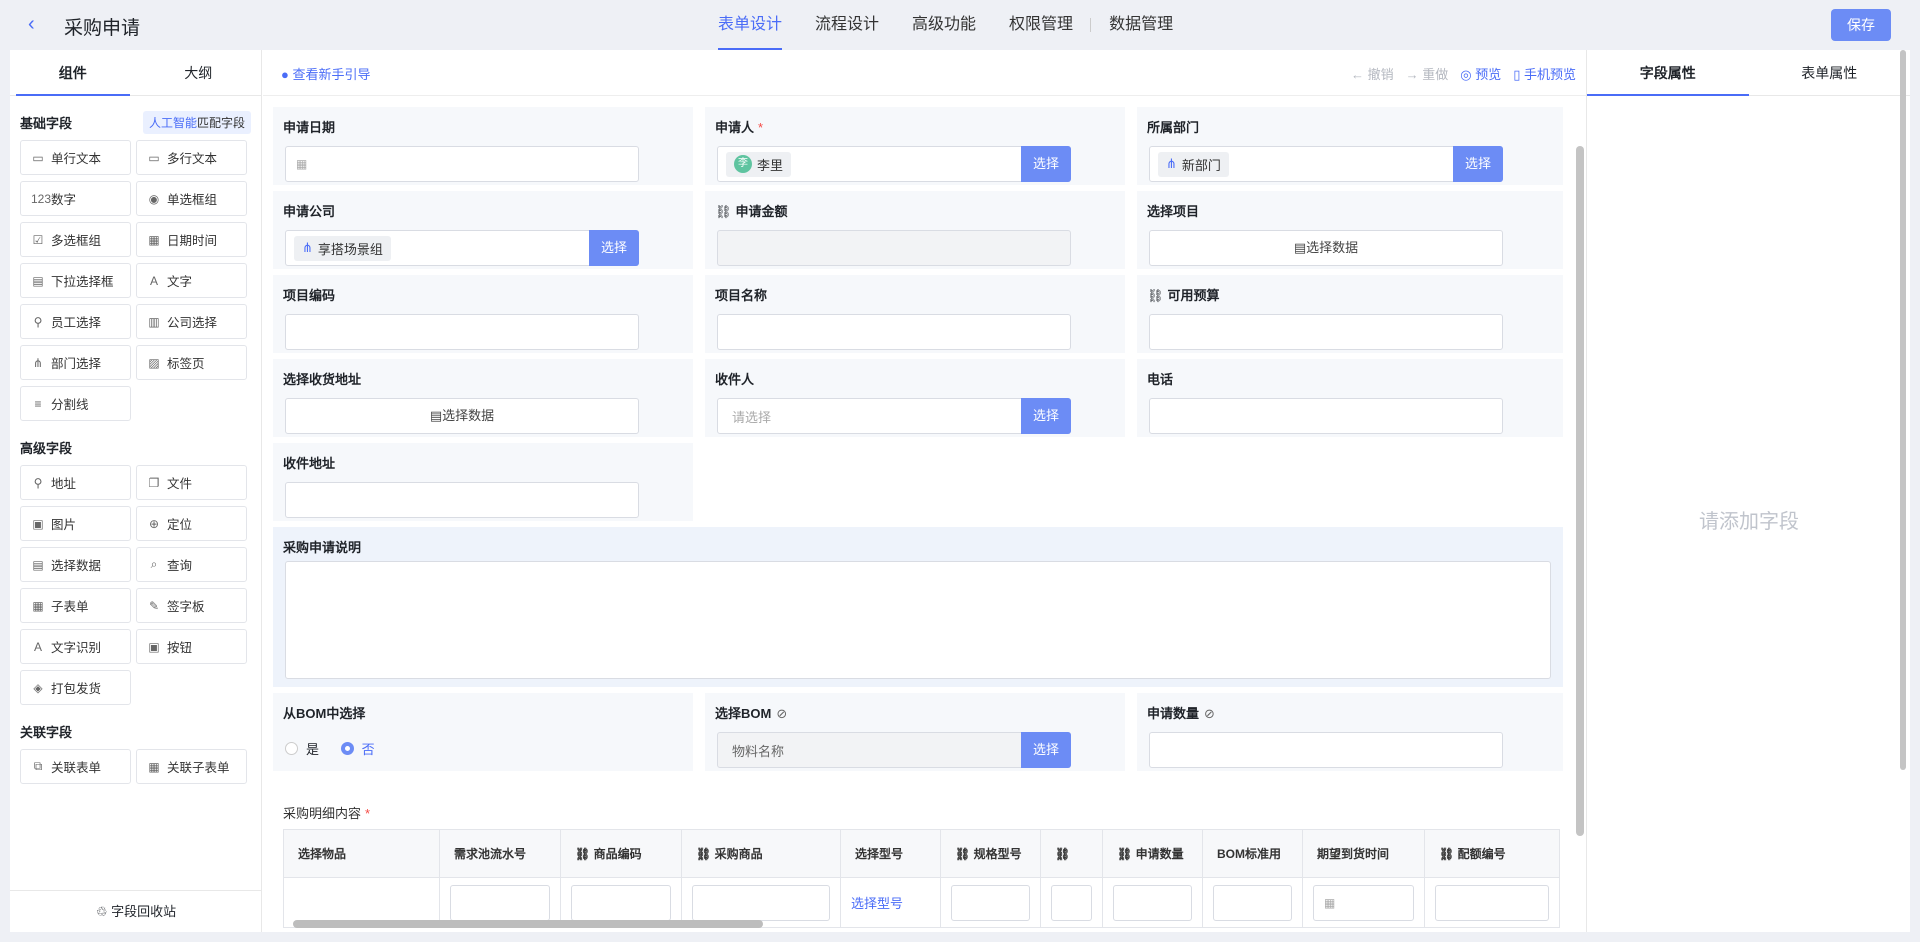 The width and height of the screenshot is (1920, 942). What do you see at coordinates (1326, 416) in the screenshot?
I see `phone-input` at bounding box center [1326, 416].